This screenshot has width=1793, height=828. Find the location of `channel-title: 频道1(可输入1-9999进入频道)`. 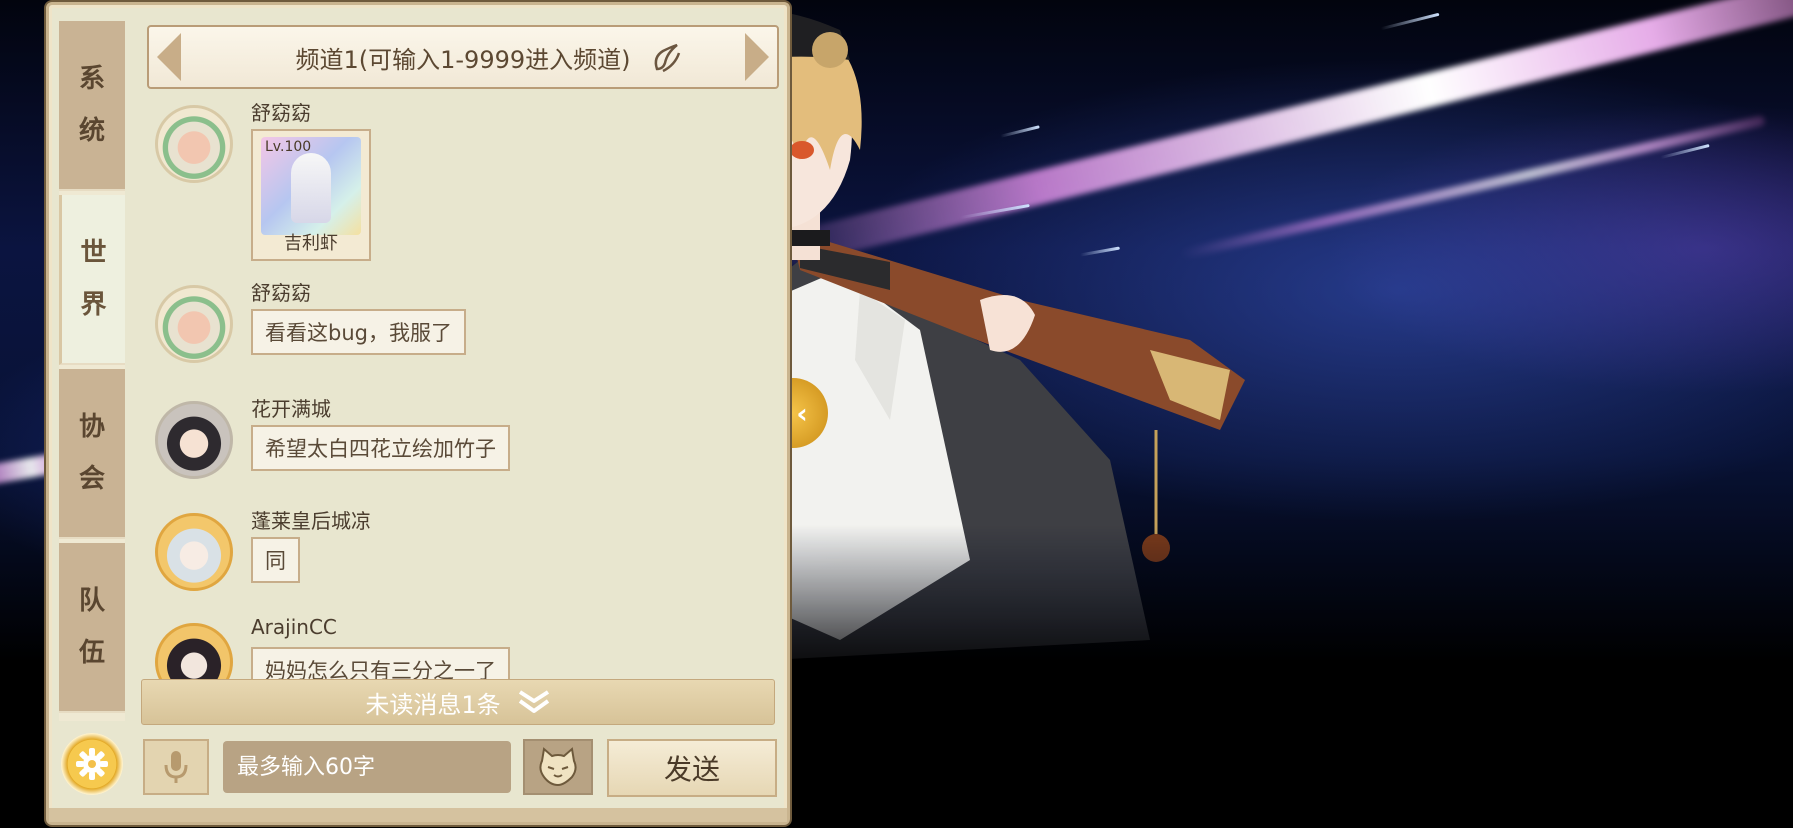

channel-title: 频道1(可输入1-9999进入频道) is located at coordinates (463, 59).